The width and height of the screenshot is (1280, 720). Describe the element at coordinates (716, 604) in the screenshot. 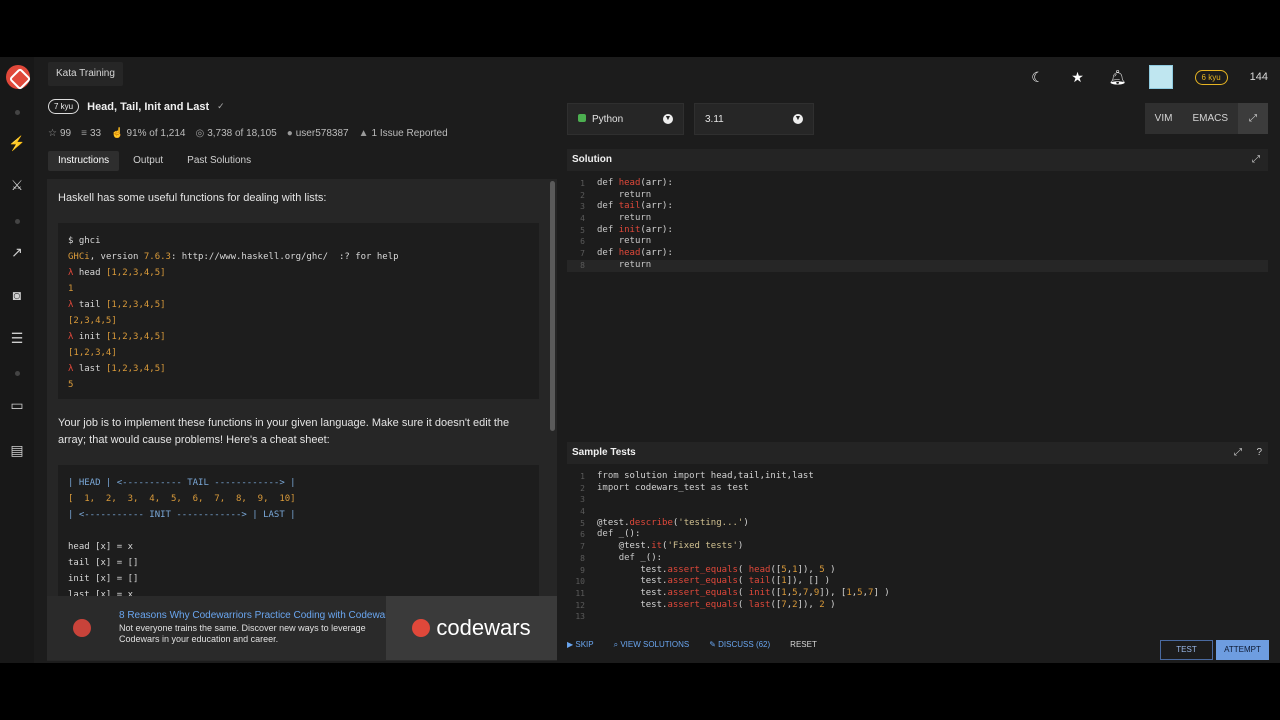

I see `code-text: test.assert_equals( last([7,2]), 2 )` at that location.